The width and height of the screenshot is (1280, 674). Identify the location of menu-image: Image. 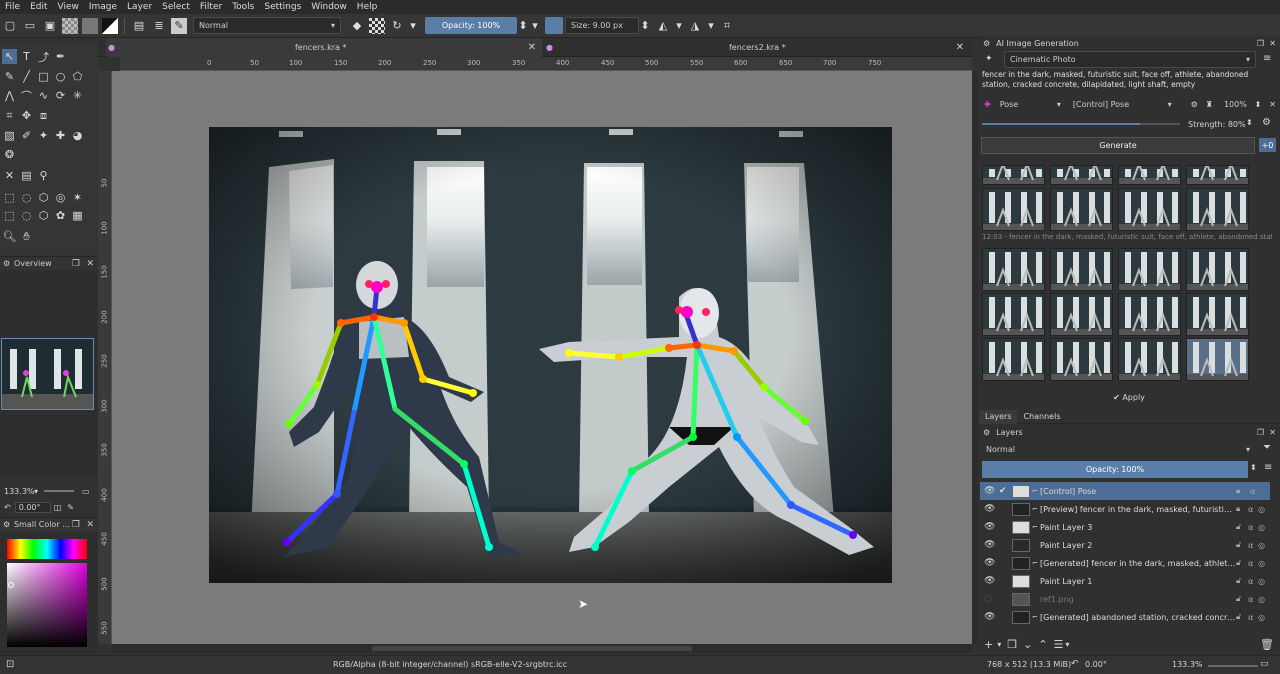
(103, 7).